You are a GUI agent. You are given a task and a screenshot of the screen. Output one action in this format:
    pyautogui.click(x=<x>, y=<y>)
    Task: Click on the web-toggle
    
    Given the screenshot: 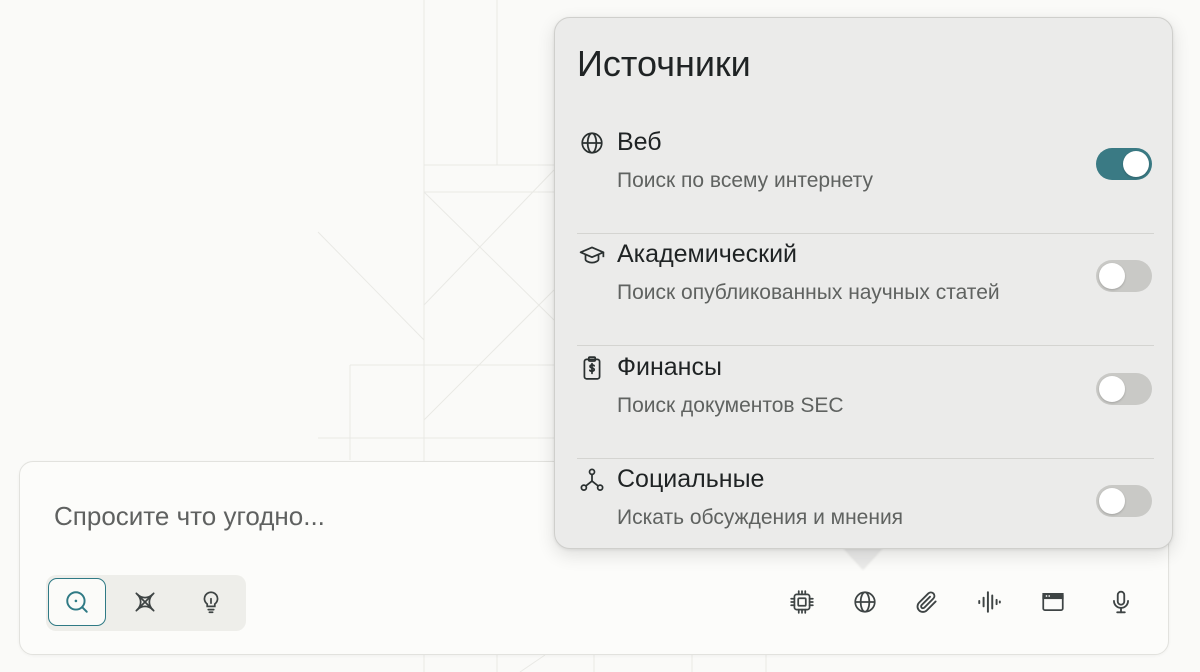 What is the action you would take?
    pyautogui.click(x=1124, y=164)
    